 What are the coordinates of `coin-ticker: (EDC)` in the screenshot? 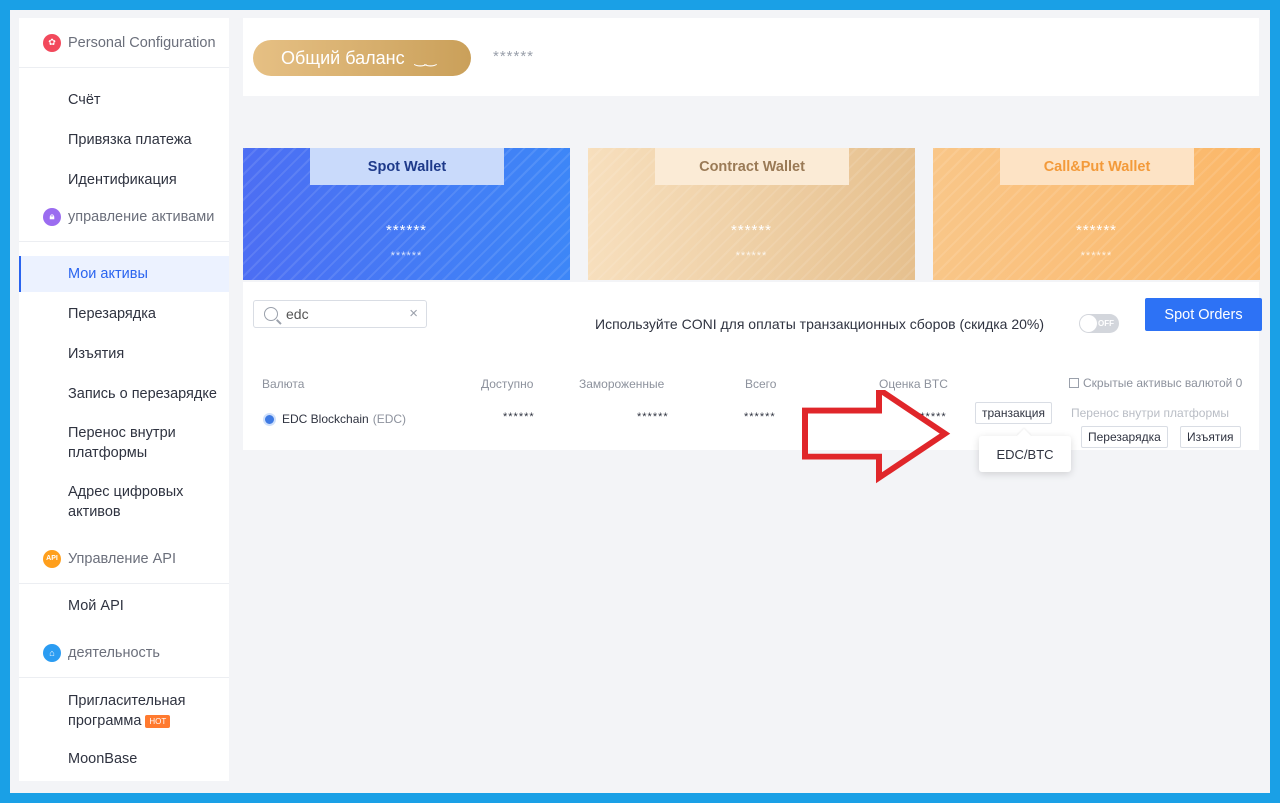 It's located at (389, 419).